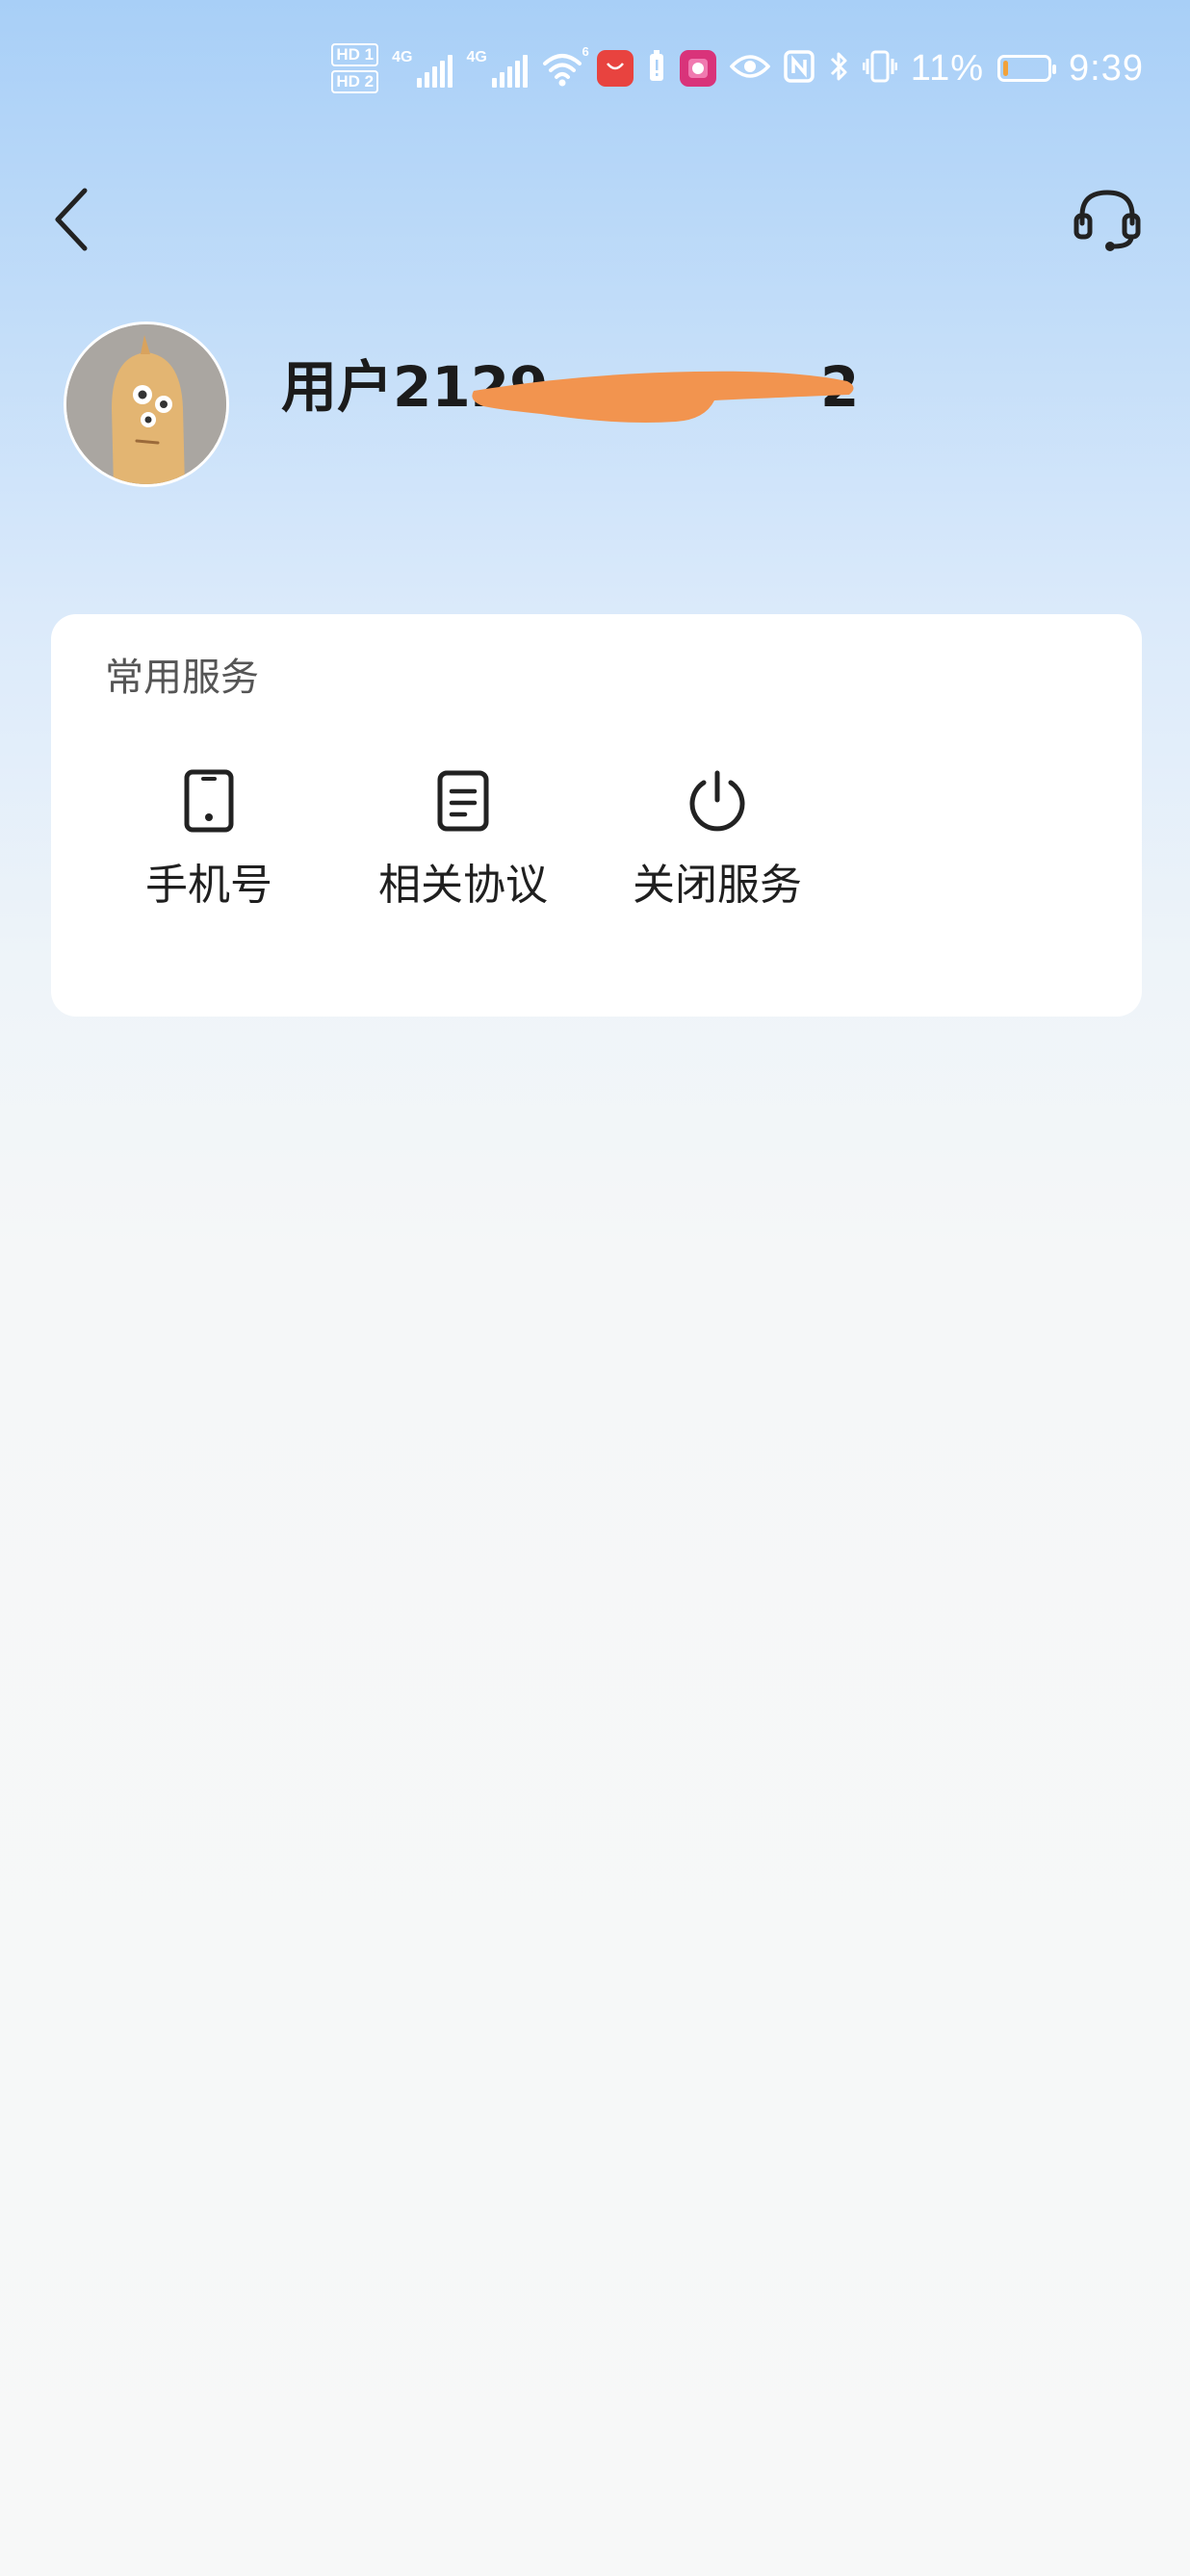  What do you see at coordinates (463, 840) in the screenshot?
I see `service-agreements: 相关协议` at bounding box center [463, 840].